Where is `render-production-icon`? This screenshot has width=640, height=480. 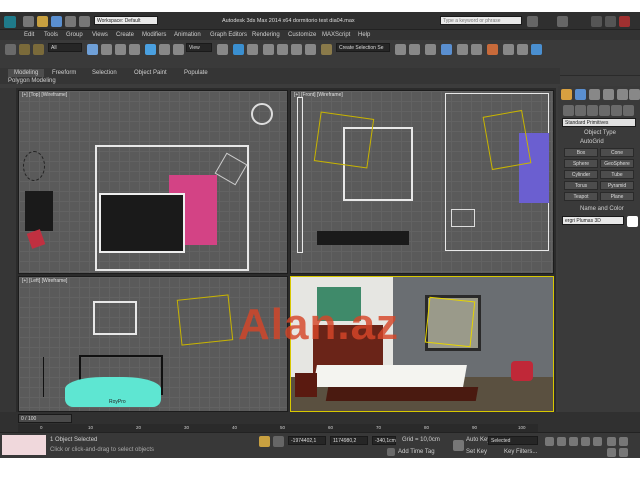
render-production-icon is located at coordinates (536, 49).